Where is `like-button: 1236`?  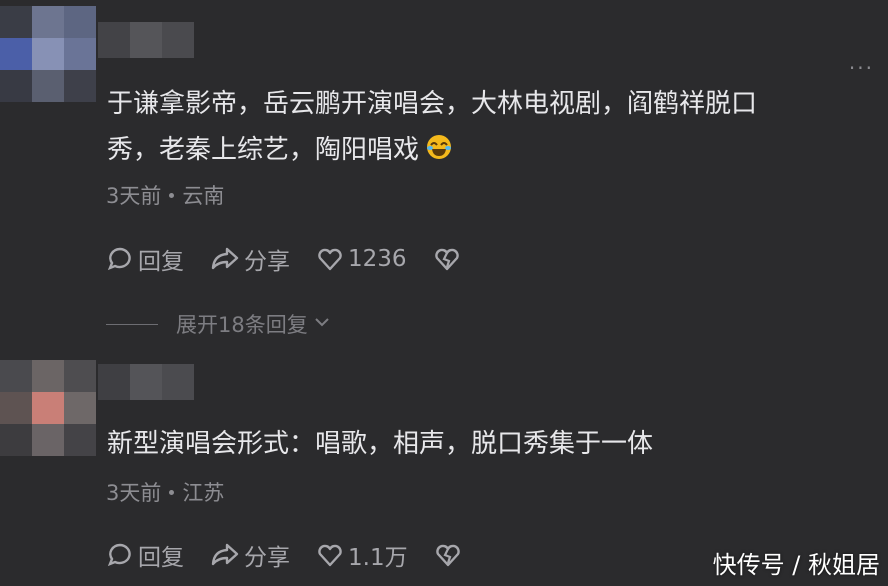 like-button: 1236 is located at coordinates (361, 259).